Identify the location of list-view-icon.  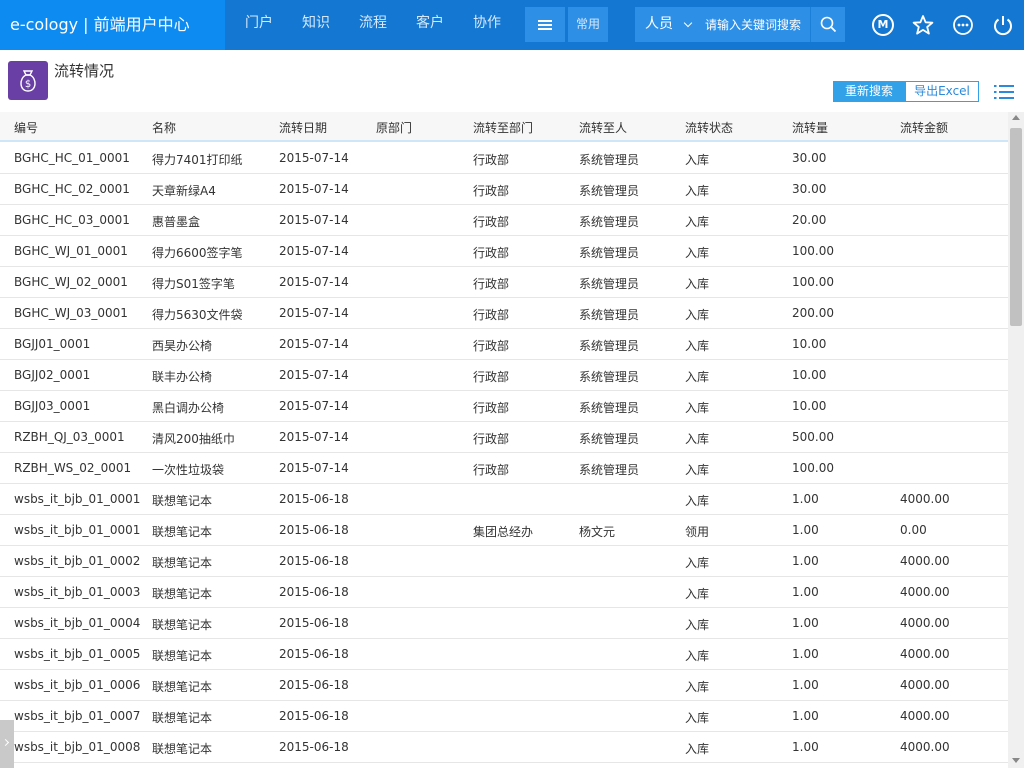
(1004, 92).